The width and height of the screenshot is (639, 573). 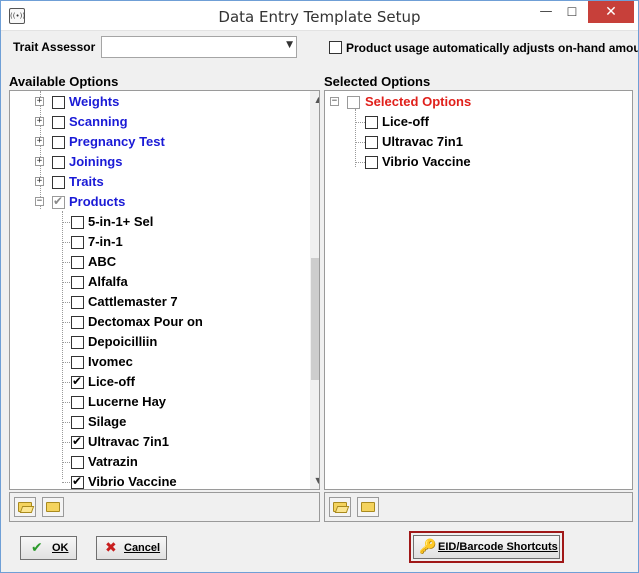 What do you see at coordinates (422, 141) in the screenshot?
I see `selected-item-label: Ultravac 7in1` at bounding box center [422, 141].